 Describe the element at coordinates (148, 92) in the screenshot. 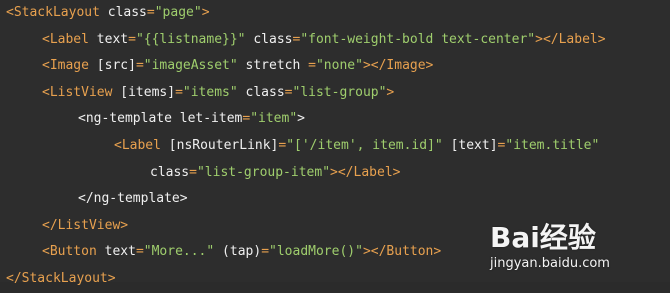

I see `code-token: [items]` at that location.